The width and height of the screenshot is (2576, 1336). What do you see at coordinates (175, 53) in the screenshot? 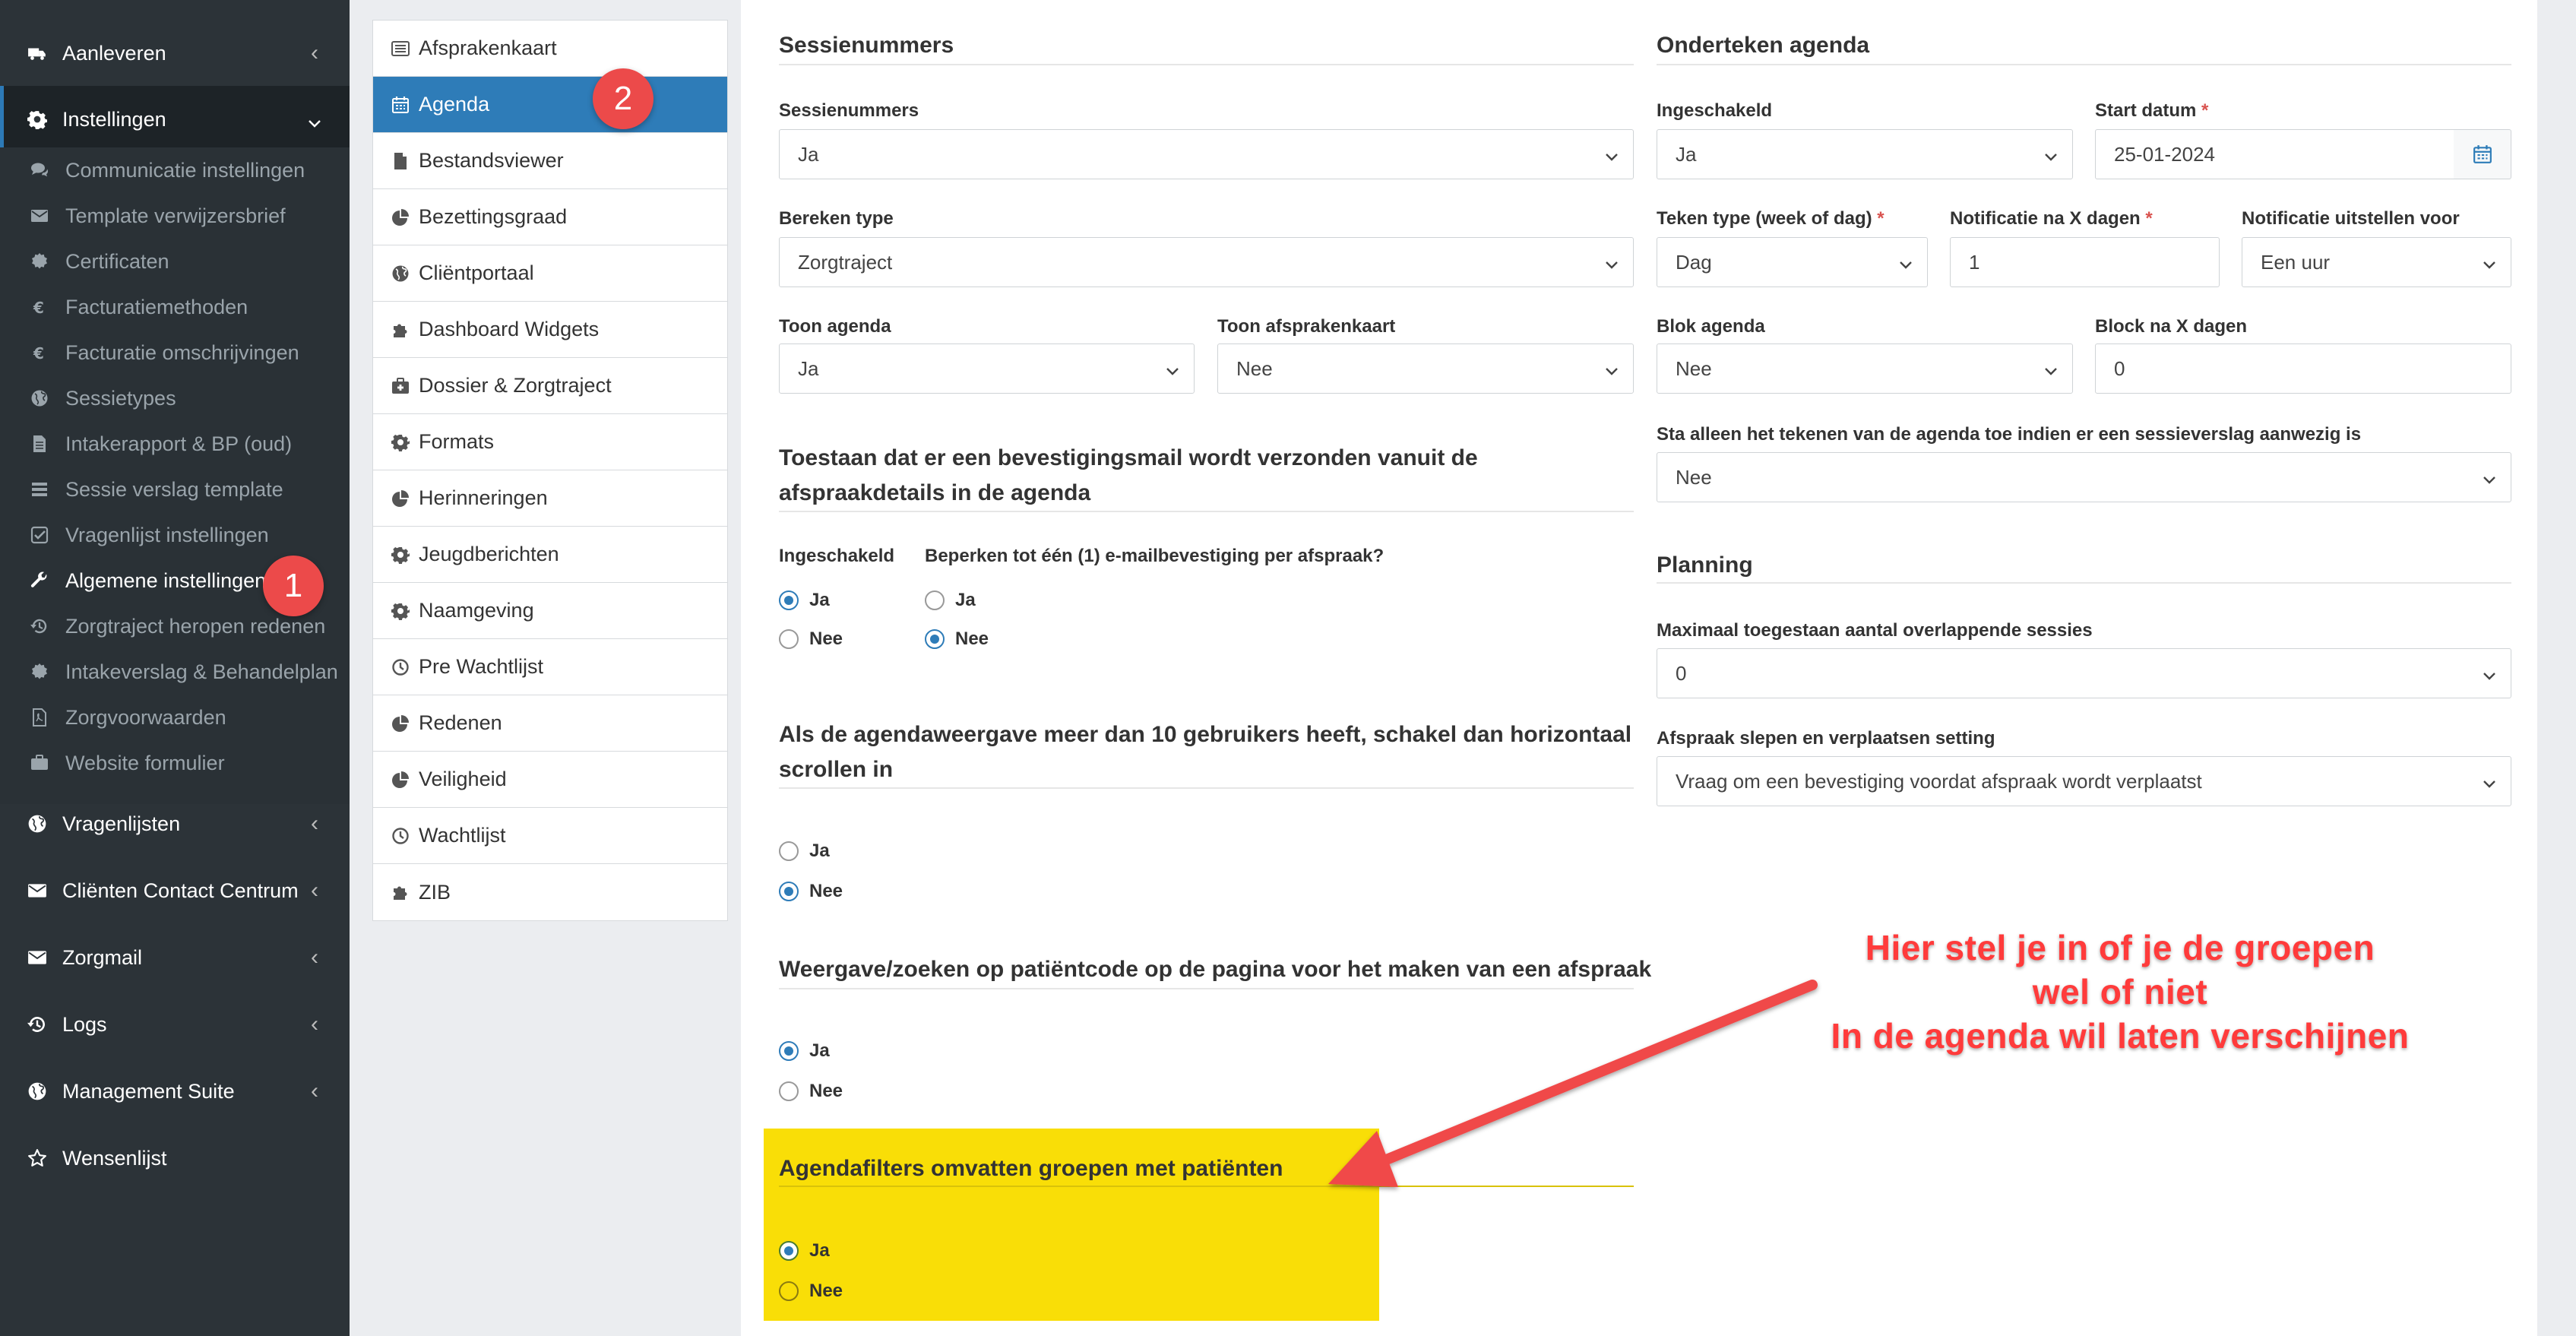
I see `nav-aanleveren: Aanleveren ‹` at bounding box center [175, 53].